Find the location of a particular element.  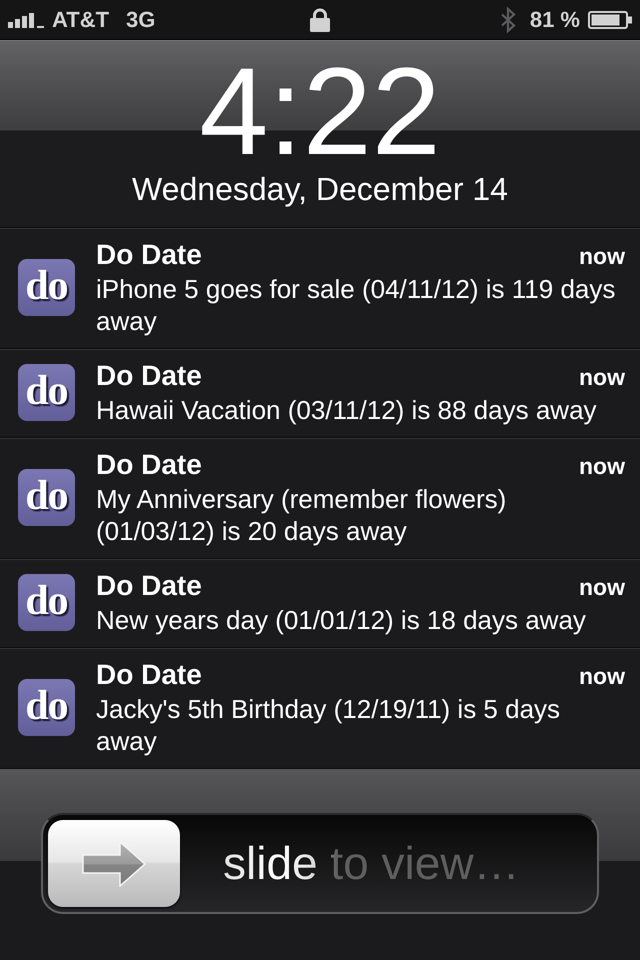

bluetooth-icon is located at coordinates (508, 20).